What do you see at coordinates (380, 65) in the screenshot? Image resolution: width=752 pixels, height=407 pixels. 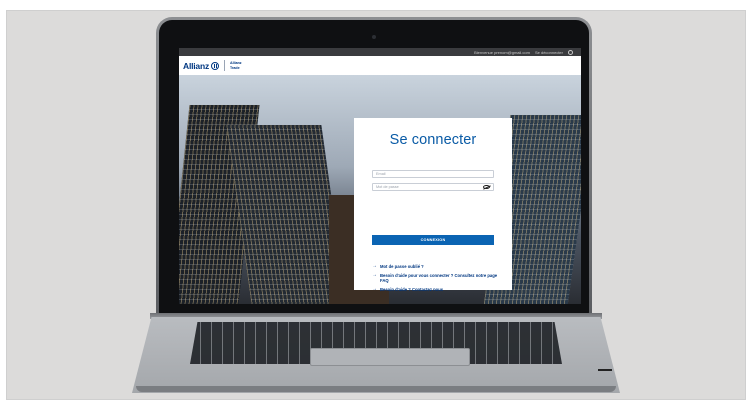 I see `site-header: Allianz Allianz Trade` at bounding box center [380, 65].